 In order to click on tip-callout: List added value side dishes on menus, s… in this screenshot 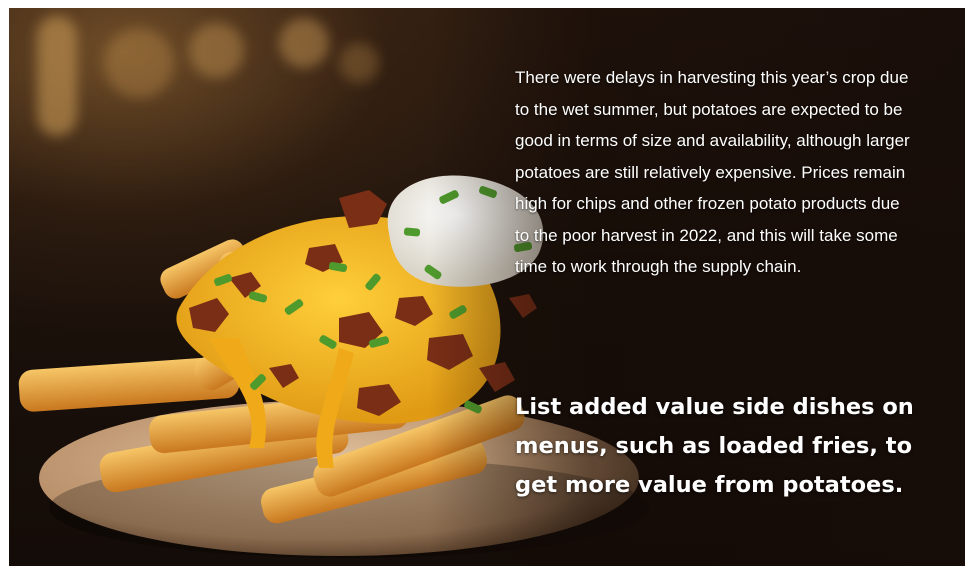, I will do `click(714, 446)`.